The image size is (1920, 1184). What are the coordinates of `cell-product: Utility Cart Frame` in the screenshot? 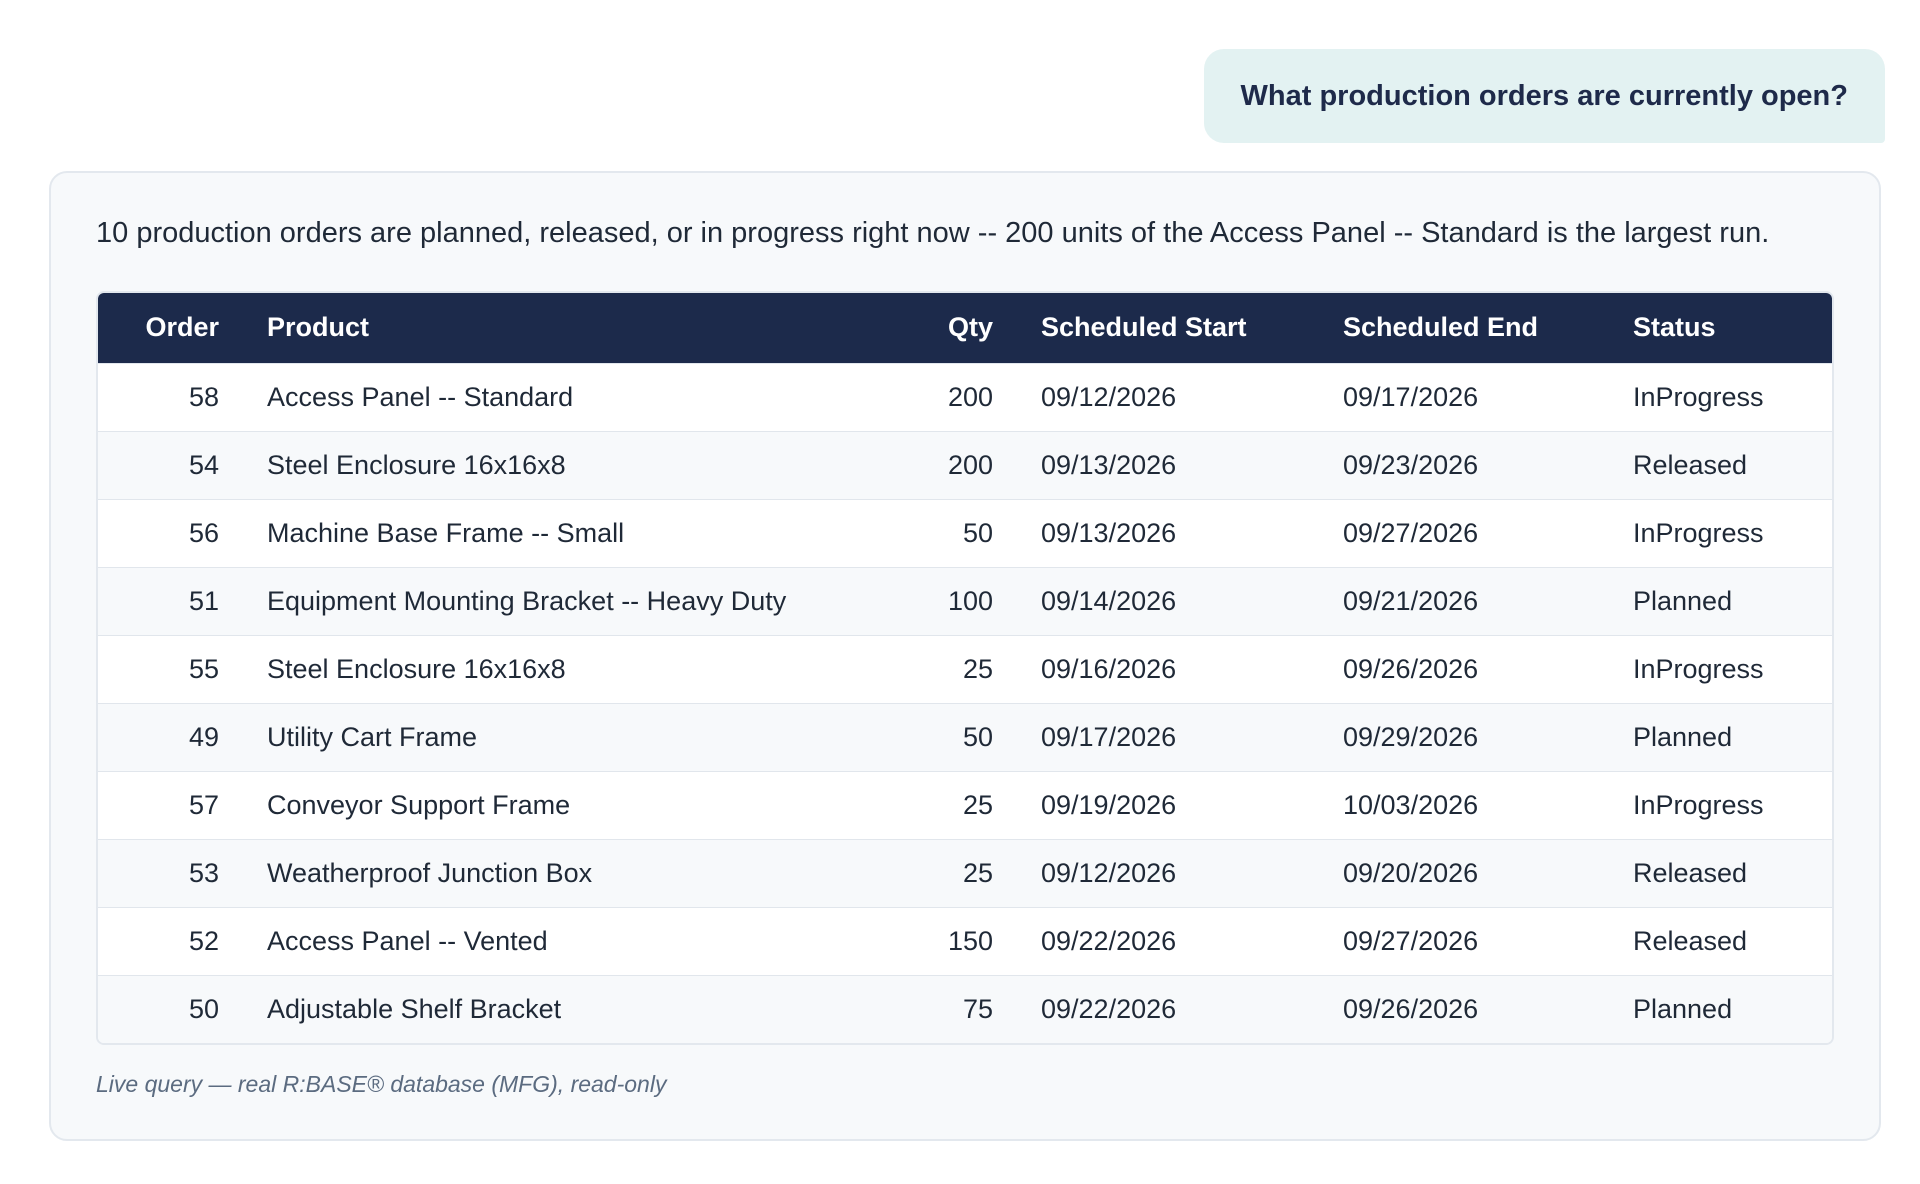 It's located at (372, 736).